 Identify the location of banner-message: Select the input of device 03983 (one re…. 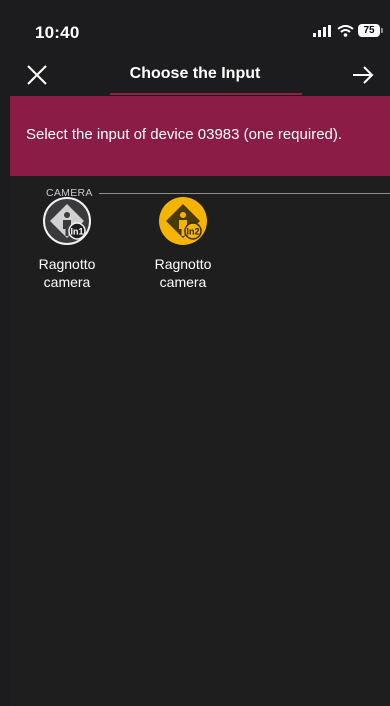
(184, 134).